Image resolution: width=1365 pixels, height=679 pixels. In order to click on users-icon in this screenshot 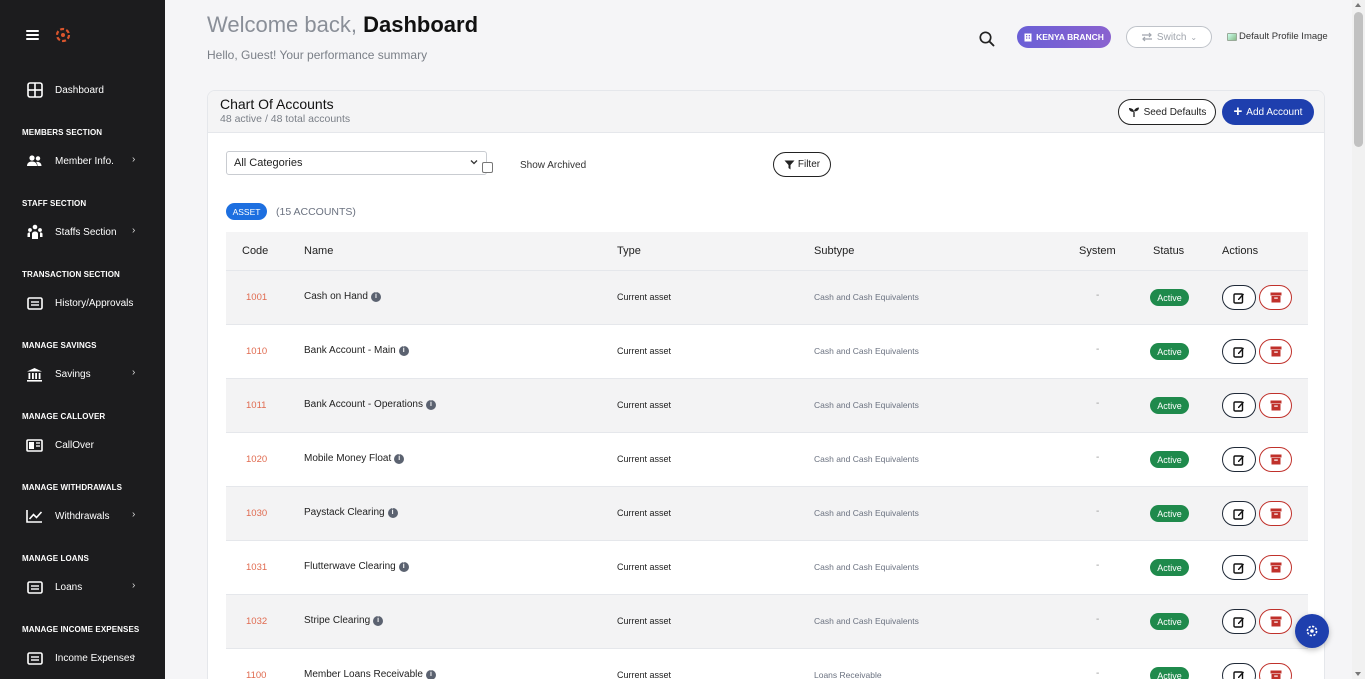, I will do `click(34, 161)`.